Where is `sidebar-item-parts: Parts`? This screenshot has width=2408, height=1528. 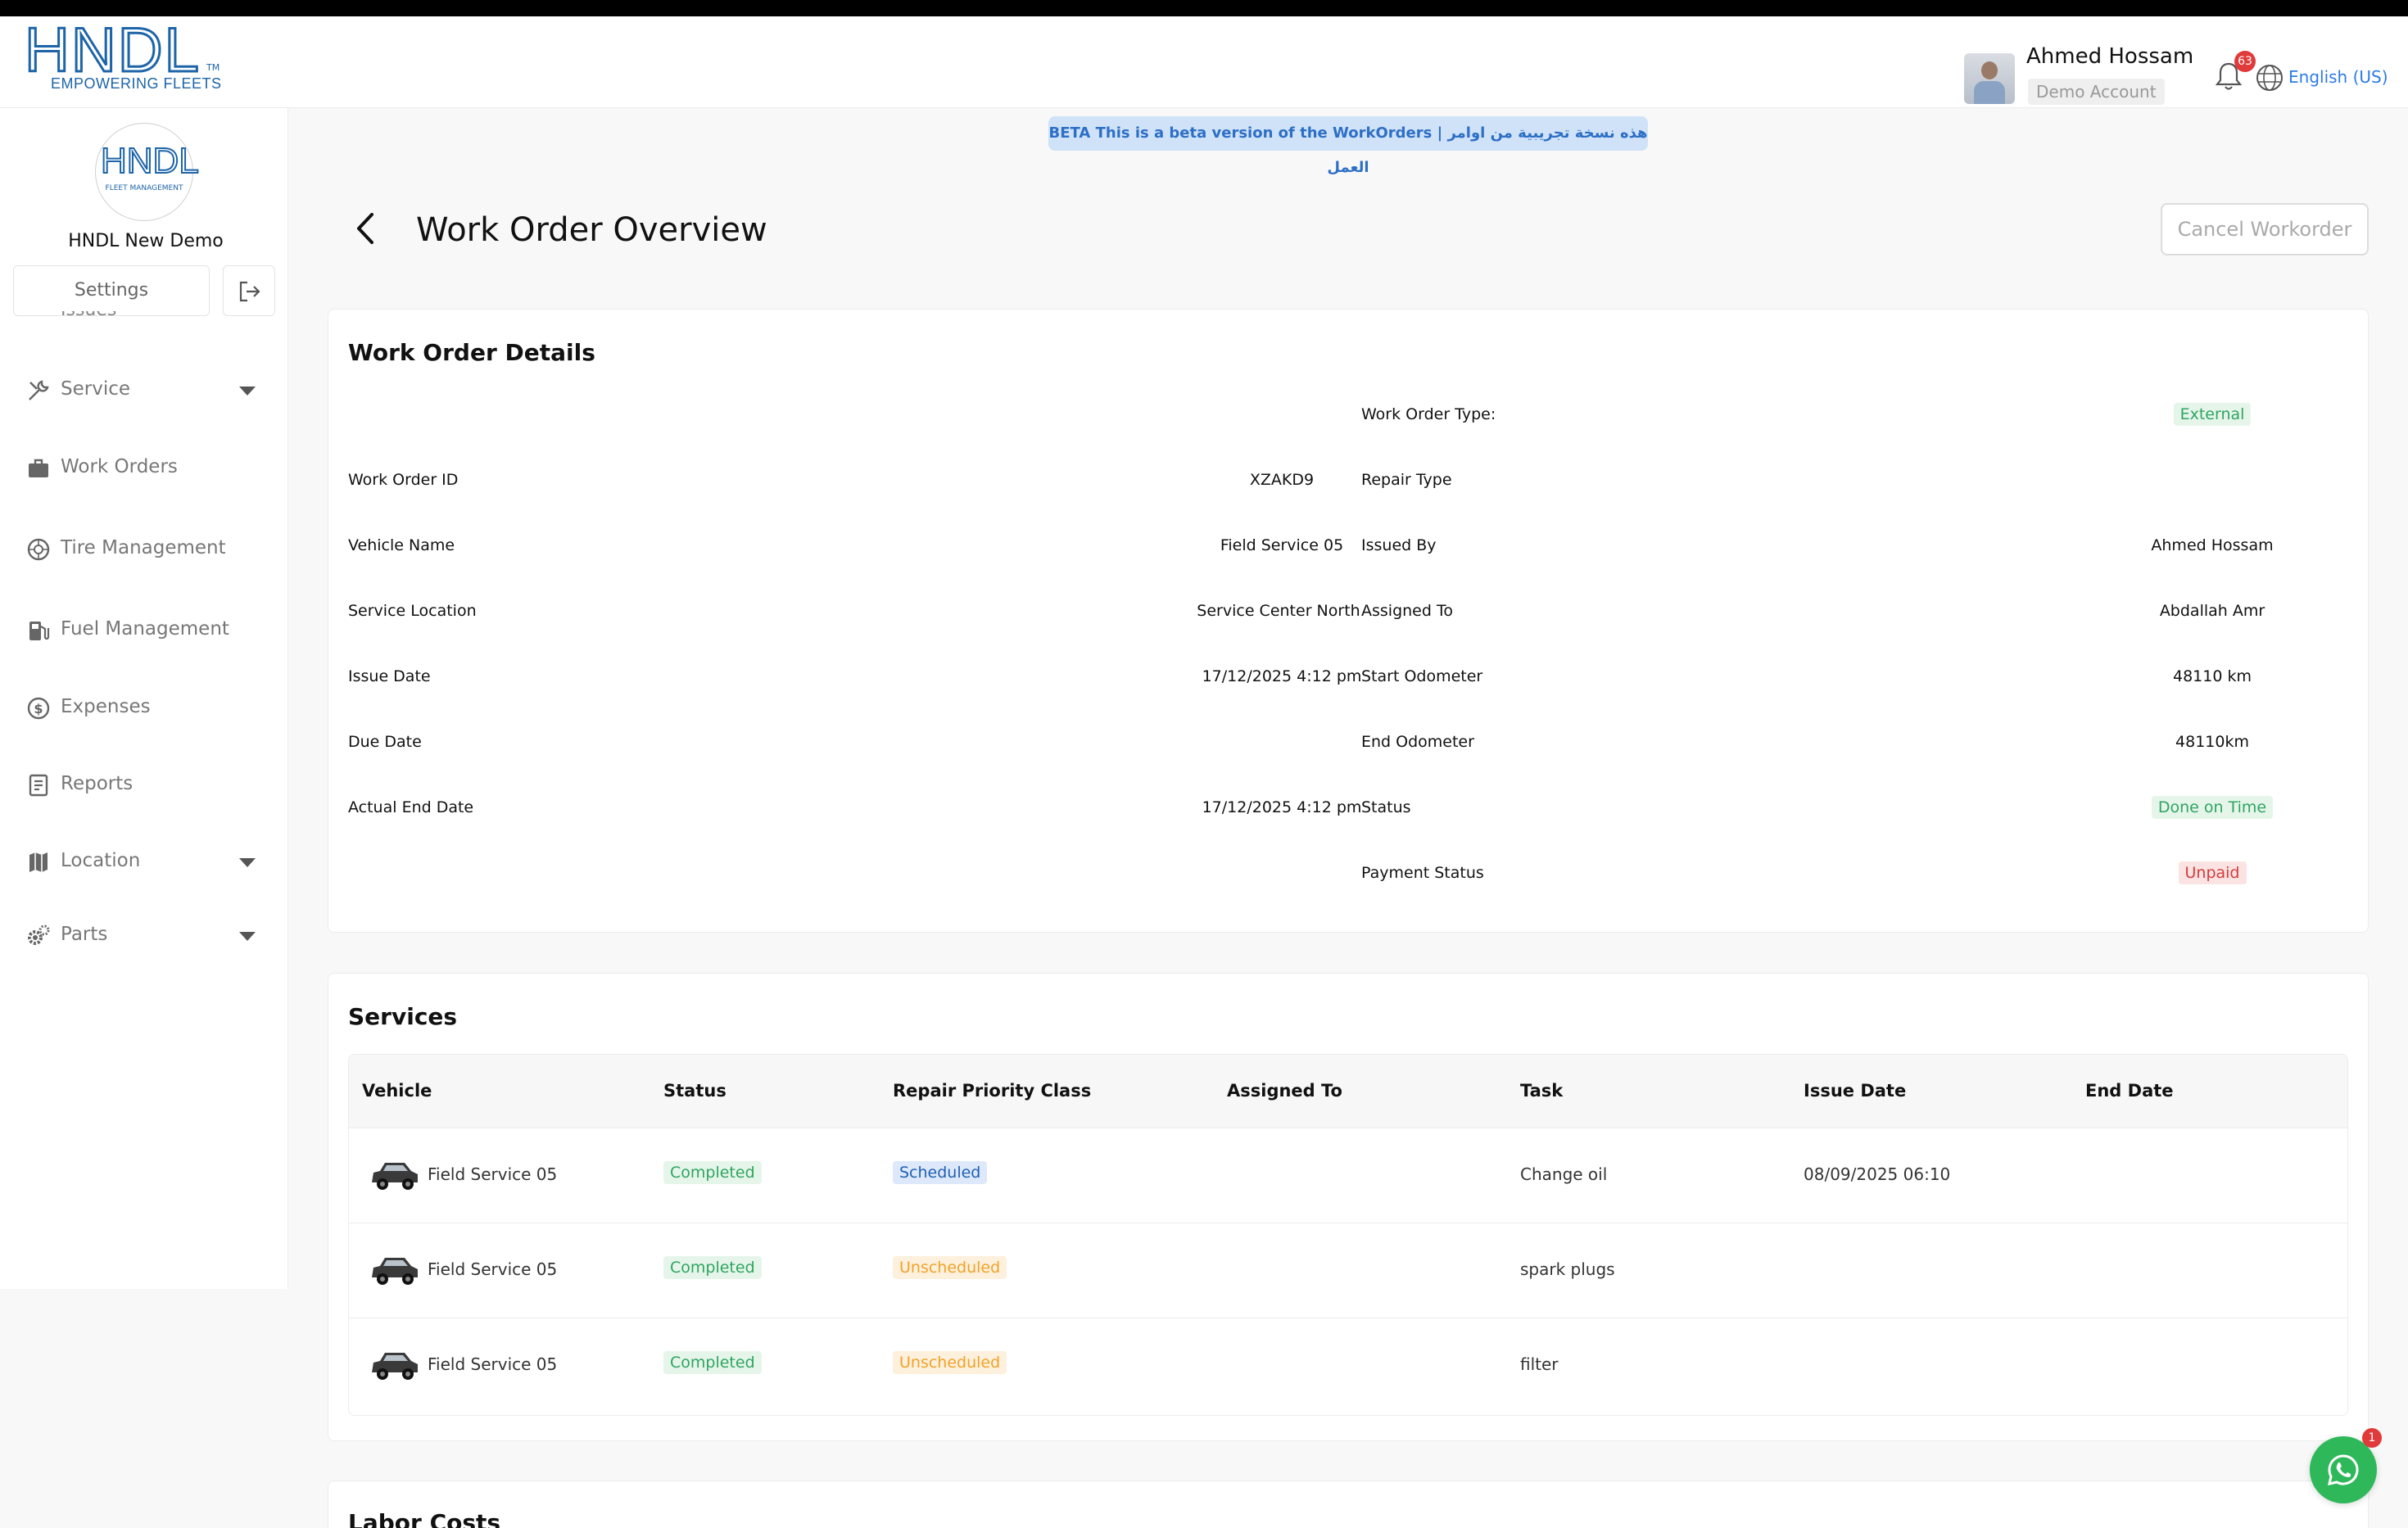 sidebar-item-parts: Parts is located at coordinates (149, 935).